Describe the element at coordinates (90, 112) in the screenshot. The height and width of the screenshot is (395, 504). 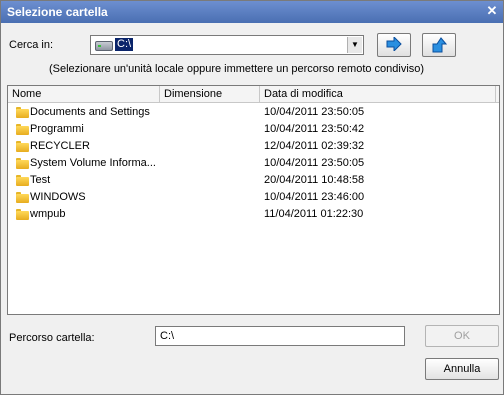
I see `folder-name: Documents and Settings` at that location.